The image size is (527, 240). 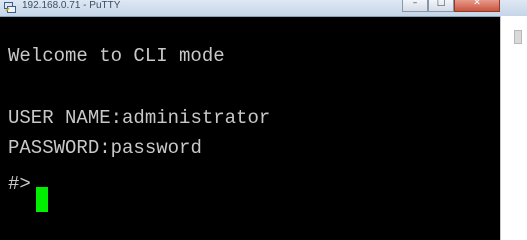 I want to click on password-value: password, so click(x=156, y=148).